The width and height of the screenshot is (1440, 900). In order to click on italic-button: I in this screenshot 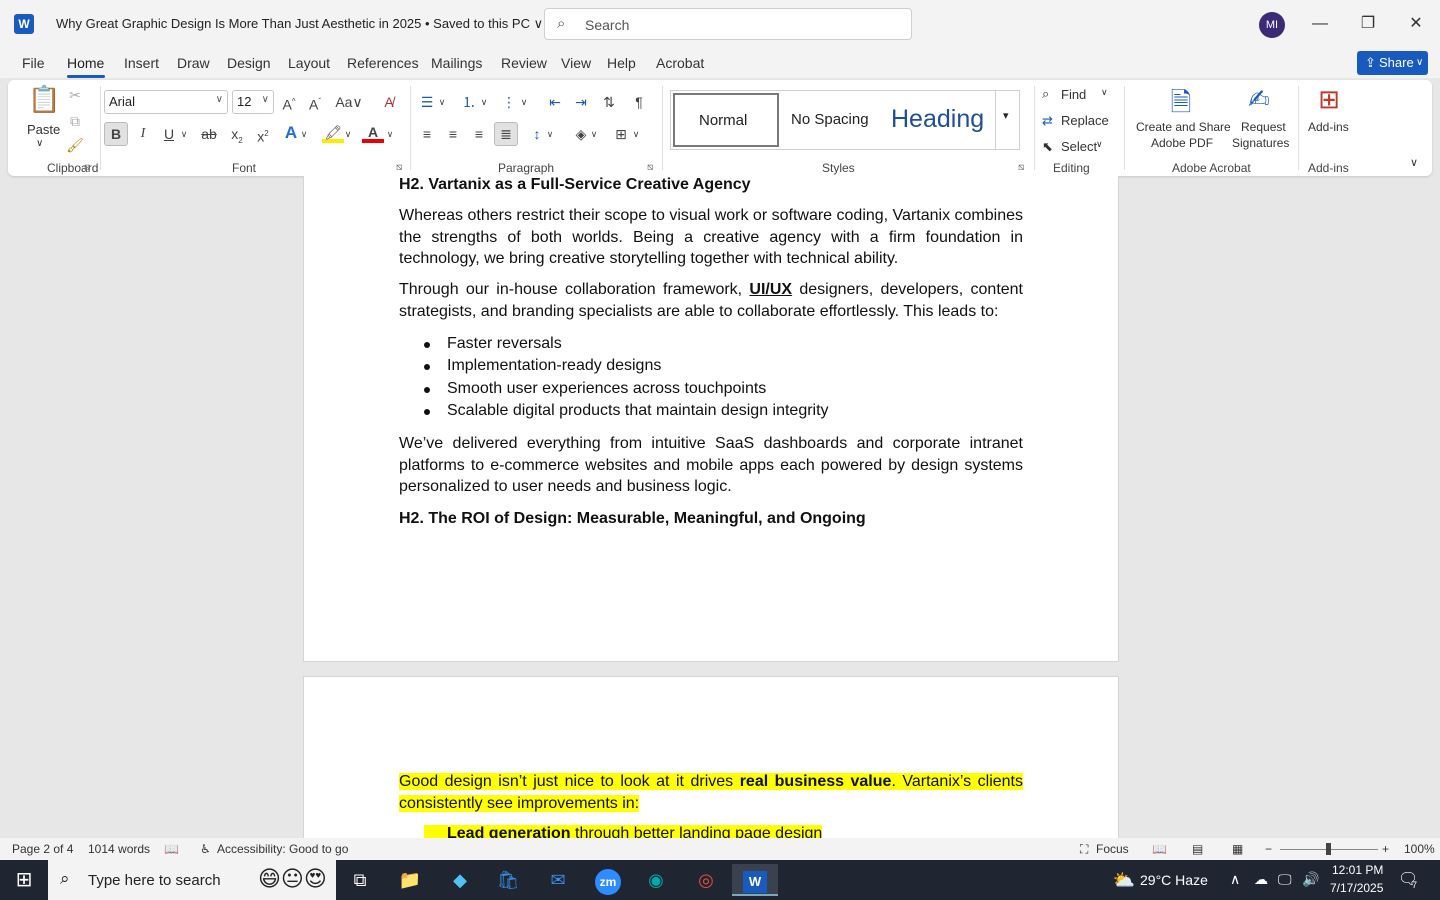, I will do `click(143, 134)`.